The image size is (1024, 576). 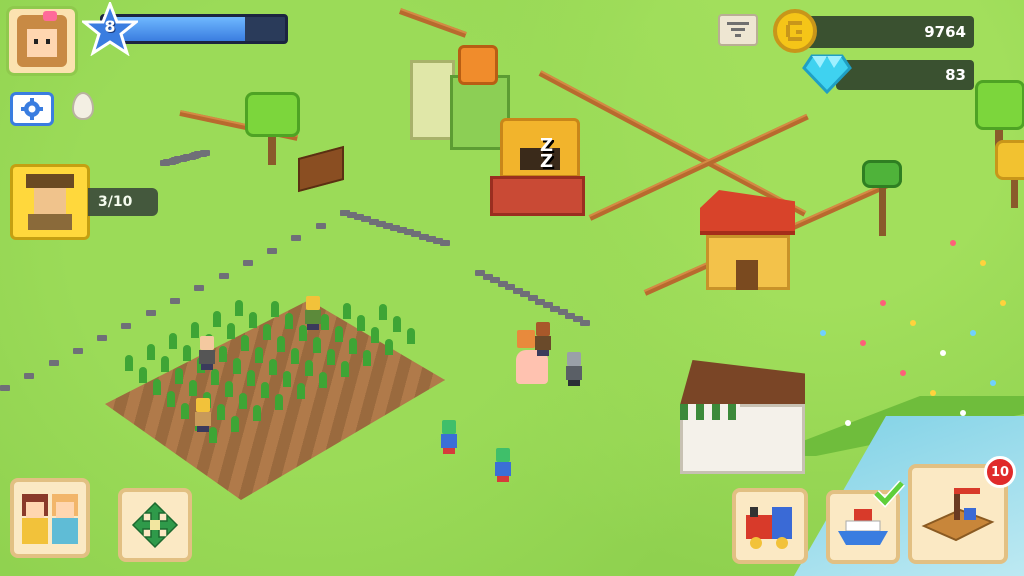 I want to click on park-bench, so click(x=321, y=169).